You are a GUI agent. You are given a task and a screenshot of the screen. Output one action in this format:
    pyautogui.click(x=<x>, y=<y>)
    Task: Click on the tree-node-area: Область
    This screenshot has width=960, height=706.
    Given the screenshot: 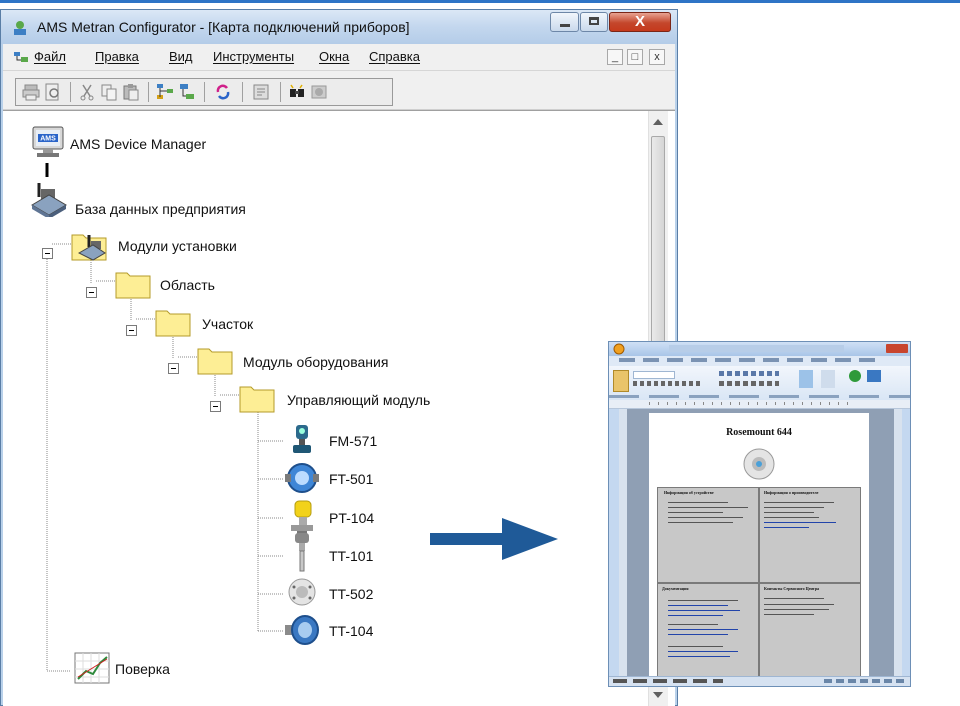 What is the action you would take?
    pyautogui.click(x=187, y=285)
    